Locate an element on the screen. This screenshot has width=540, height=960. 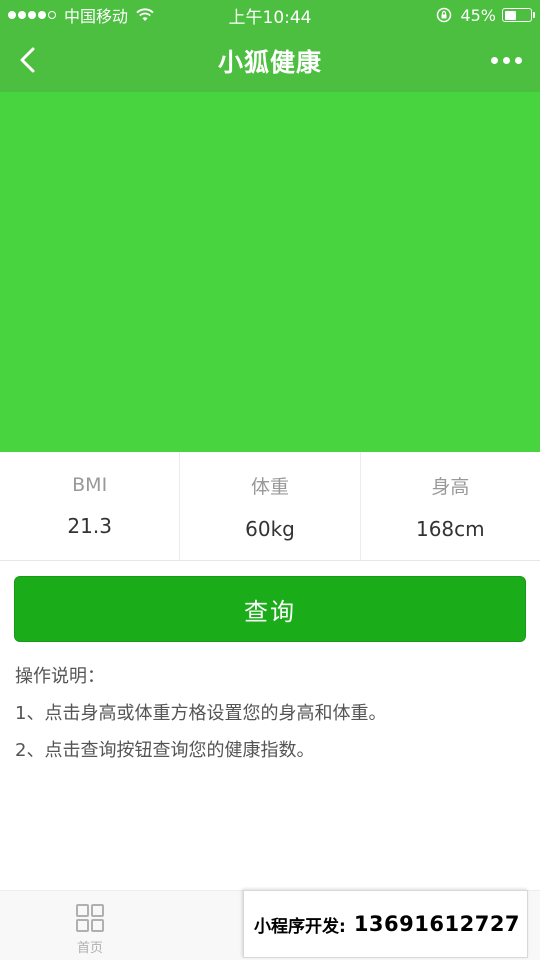
more-dots-icon is located at coordinates (494, 60).